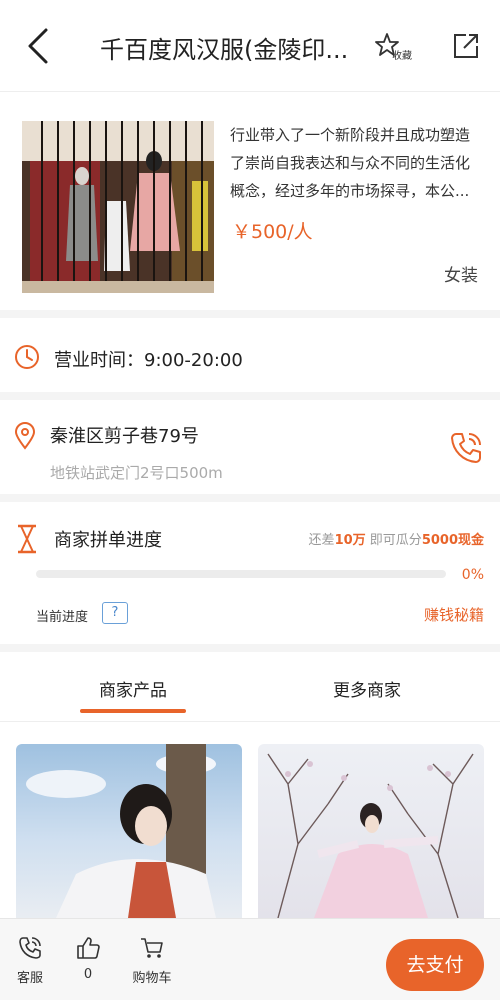 This screenshot has height=1000, width=500. What do you see at coordinates (30, 960) in the screenshot?
I see `customer-service-button: 客服` at bounding box center [30, 960].